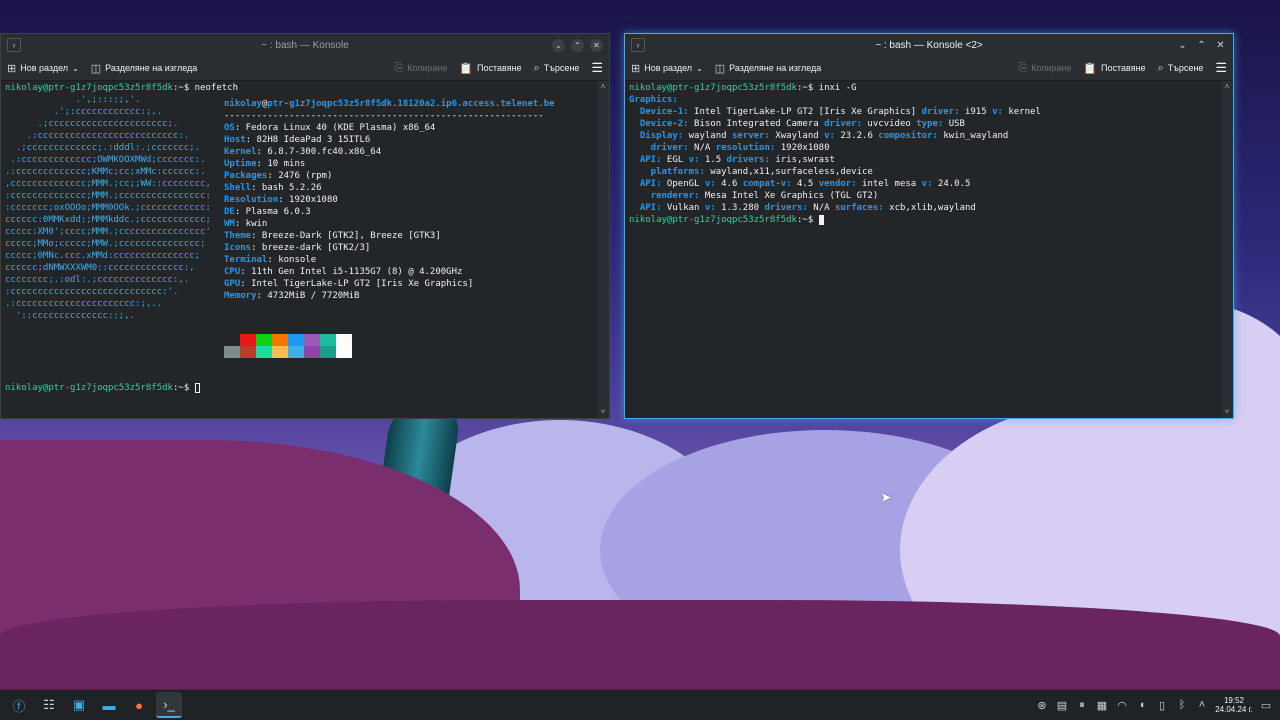  Describe the element at coordinates (1062, 705) in the screenshot. I see `clipboard-icon: ▤` at that location.